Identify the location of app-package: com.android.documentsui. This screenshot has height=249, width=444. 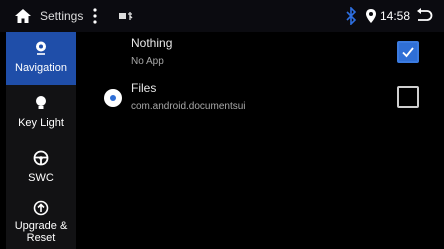
(188, 106).